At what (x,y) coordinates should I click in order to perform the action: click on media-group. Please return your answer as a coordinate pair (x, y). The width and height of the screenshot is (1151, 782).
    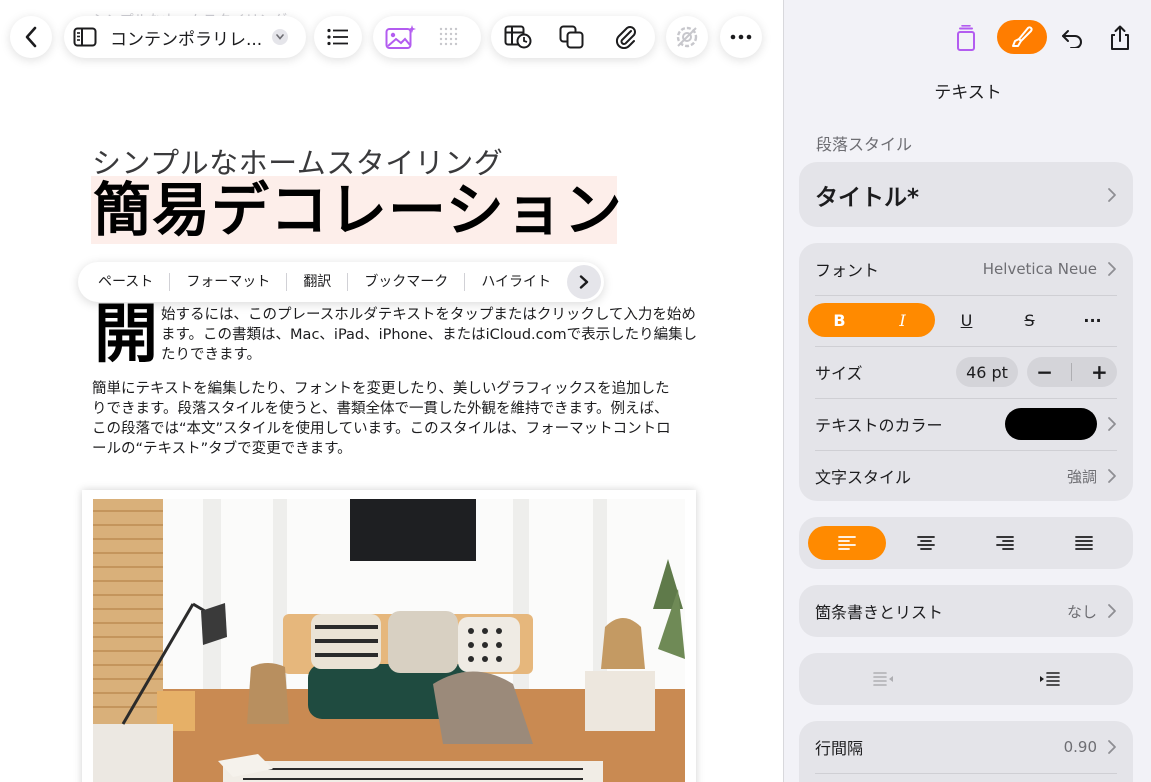
    Looking at the image, I should click on (427, 37).